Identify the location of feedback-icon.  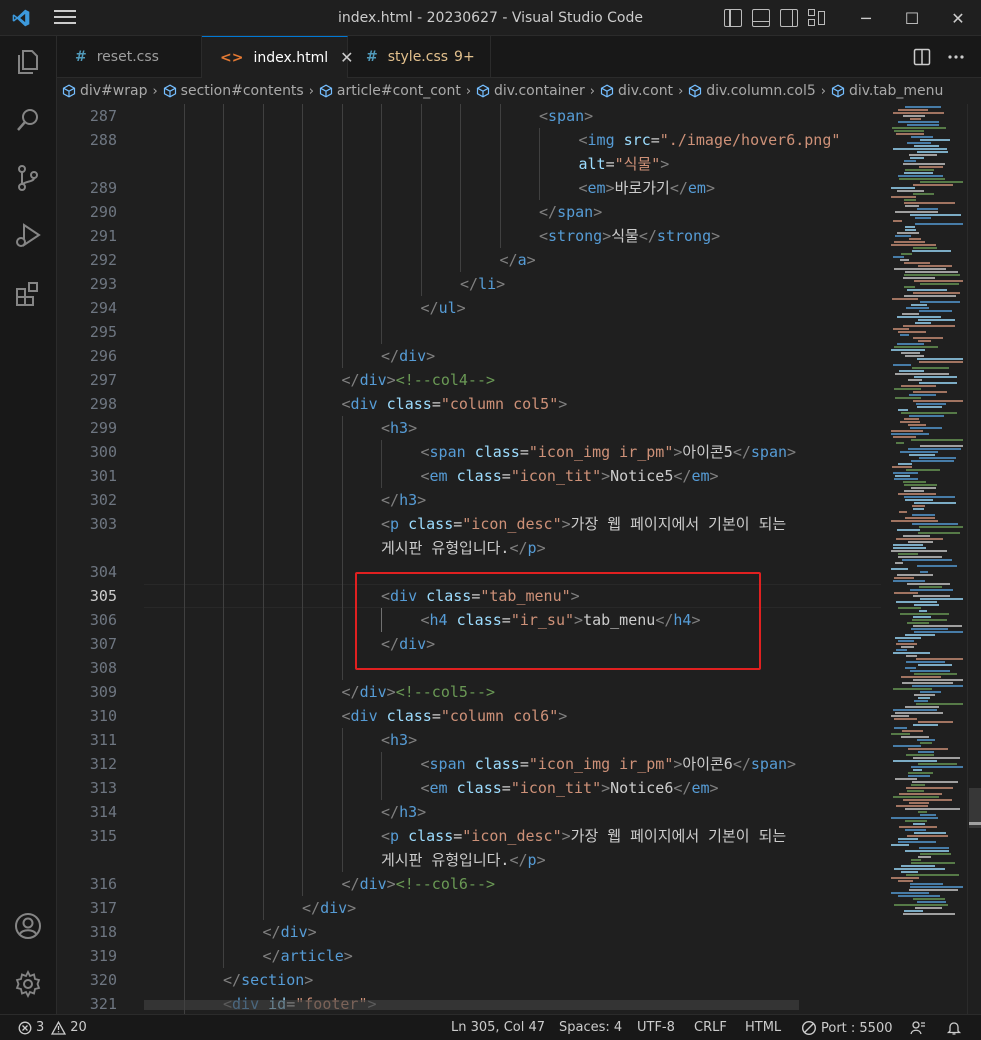
(918, 1028).